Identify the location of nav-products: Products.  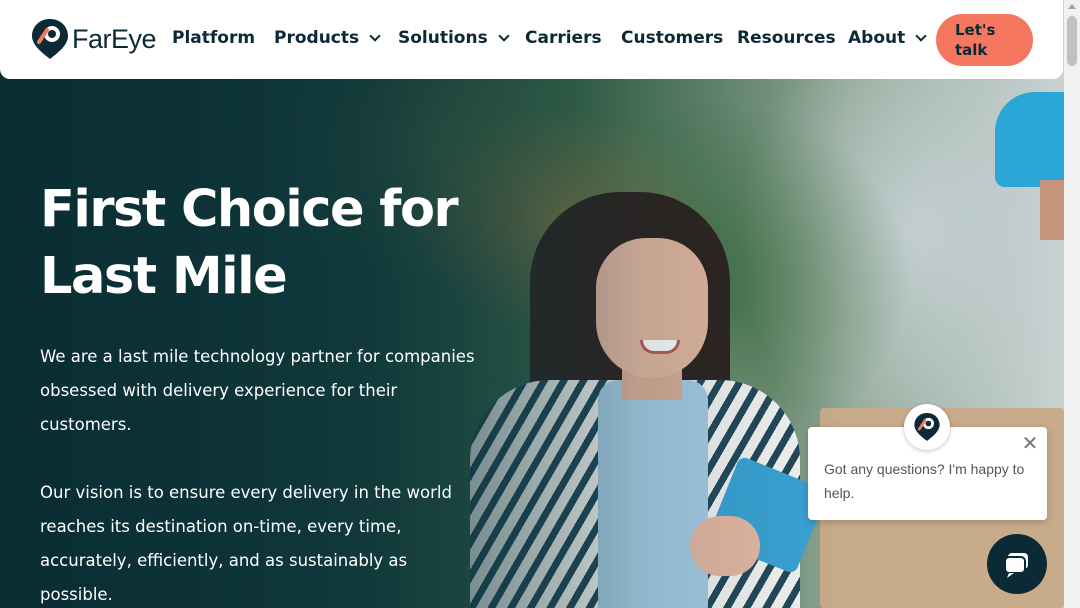
(327, 38).